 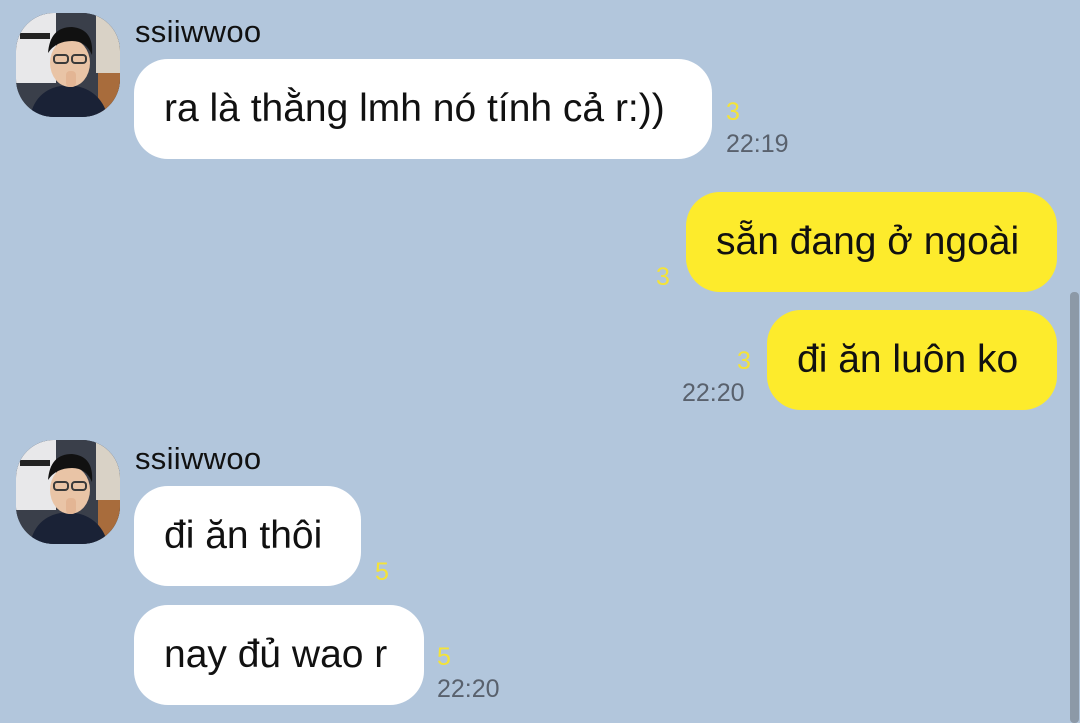 I want to click on message-text: đi ăn luôn ko, so click(x=908, y=359).